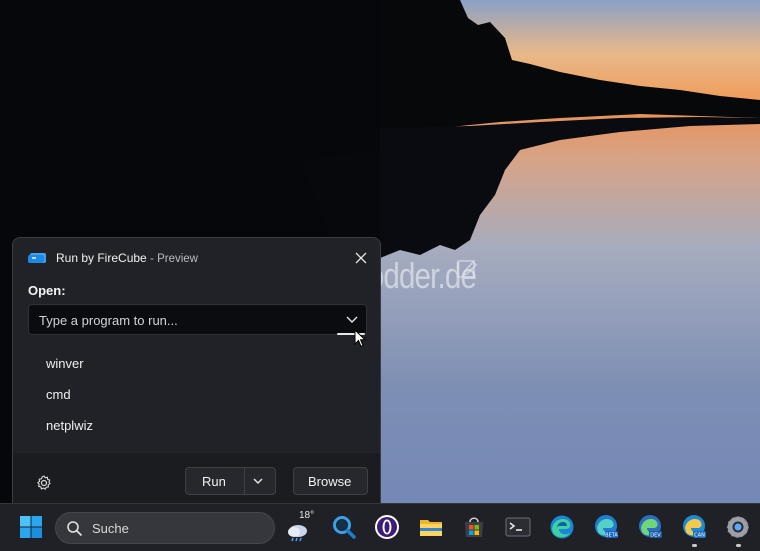 This screenshot has width=760, height=551. Describe the element at coordinates (110, 528) in the screenshot. I see `search-text: Suche` at that location.